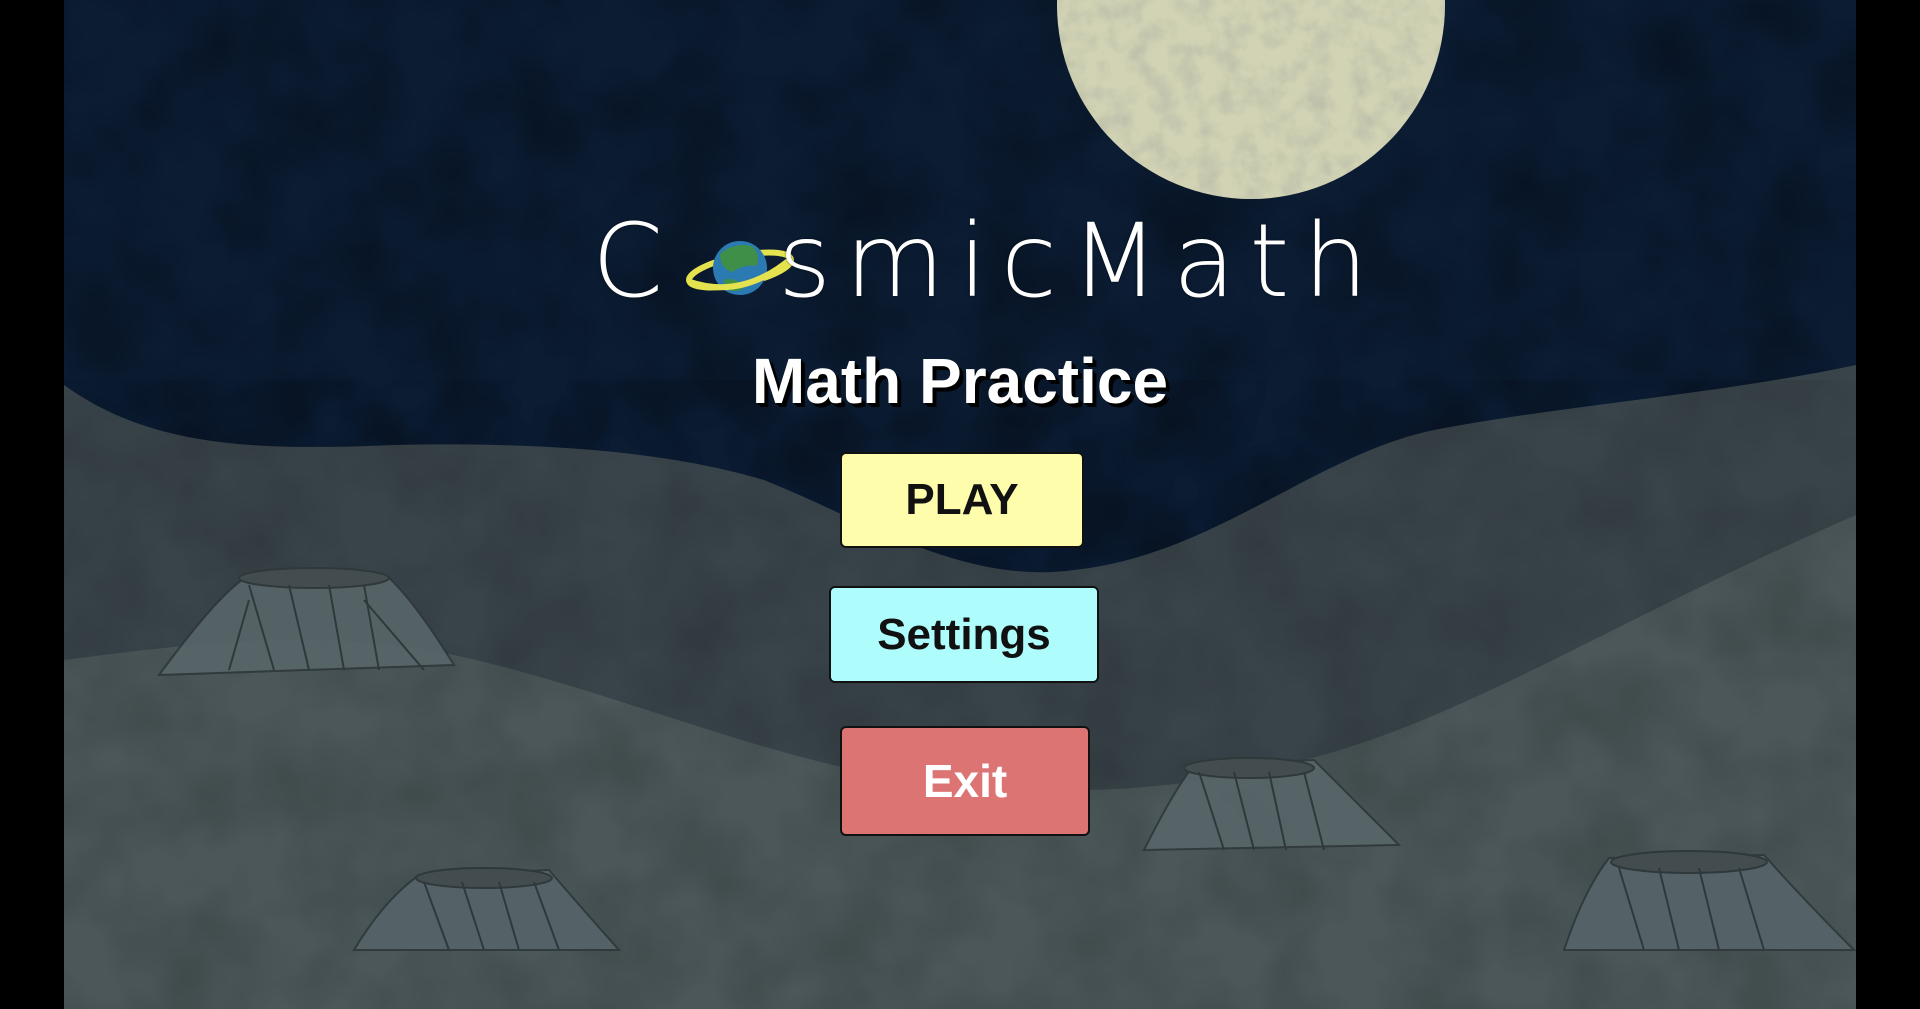  I want to click on settings-button: Settings, so click(964, 634).